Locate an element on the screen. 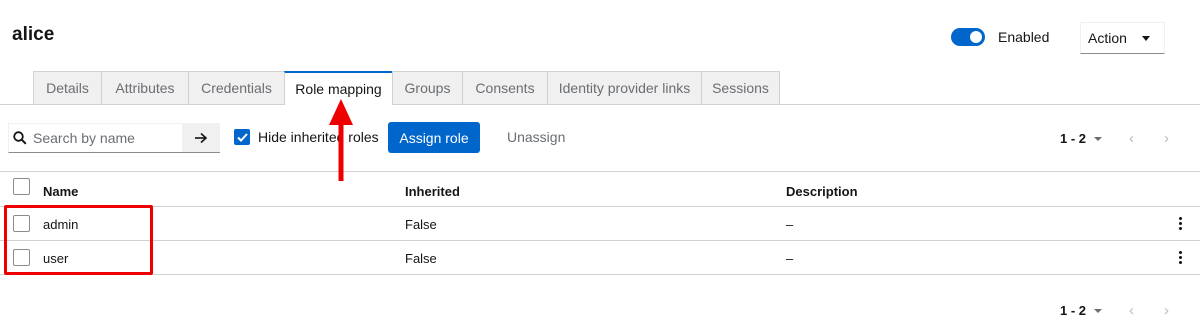  search-field is located at coordinates (95, 138).